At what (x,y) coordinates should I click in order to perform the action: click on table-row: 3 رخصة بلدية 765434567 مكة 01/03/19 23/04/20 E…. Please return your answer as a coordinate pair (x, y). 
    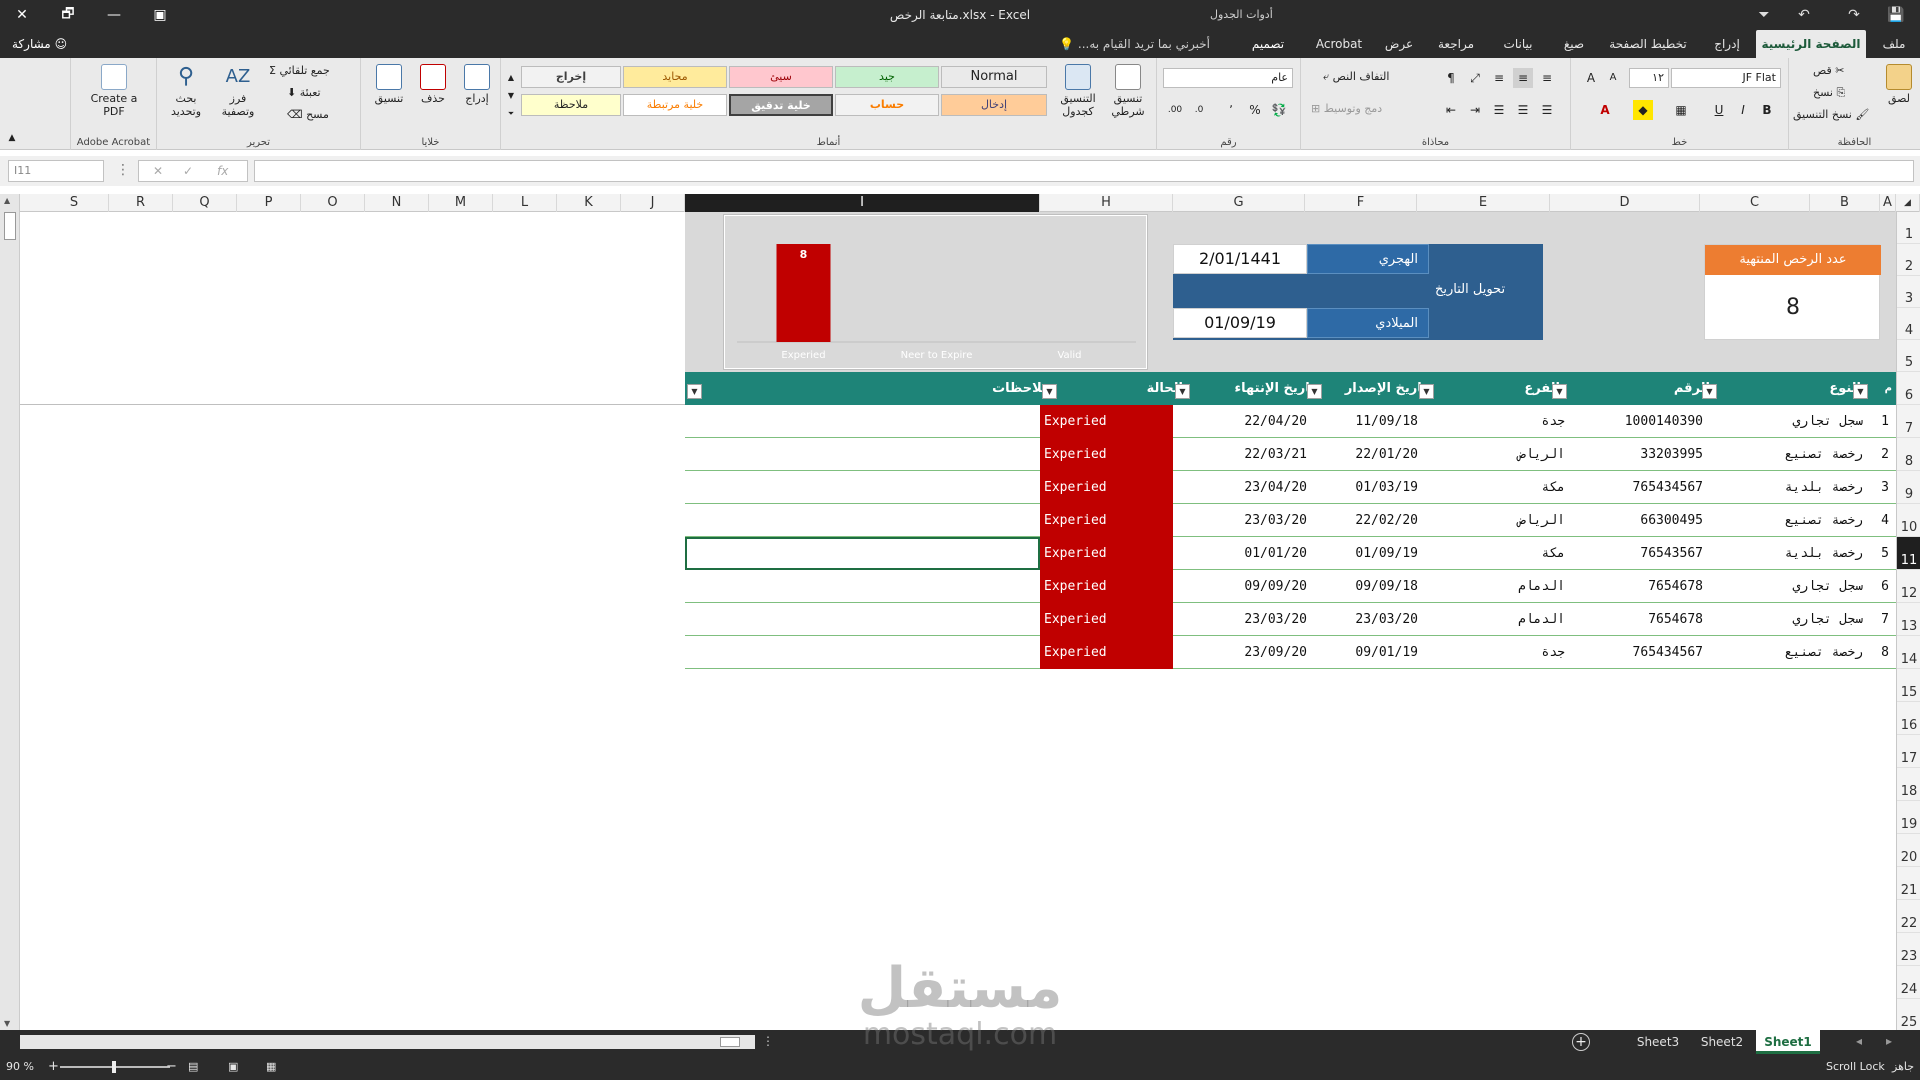
    Looking at the image, I should click on (1290, 487).